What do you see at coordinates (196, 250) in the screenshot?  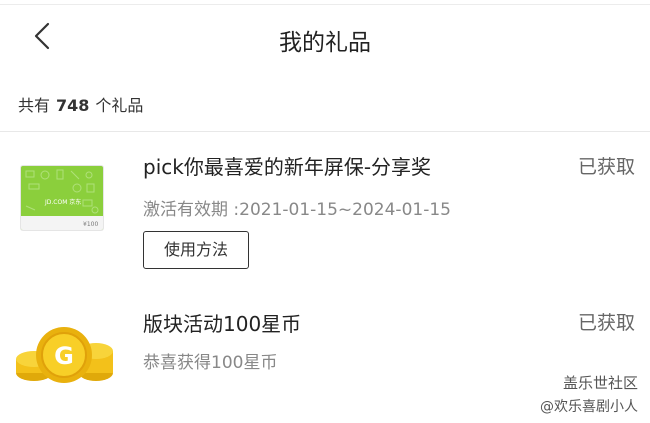 I see `usage-instructions-button: 使用方法` at bounding box center [196, 250].